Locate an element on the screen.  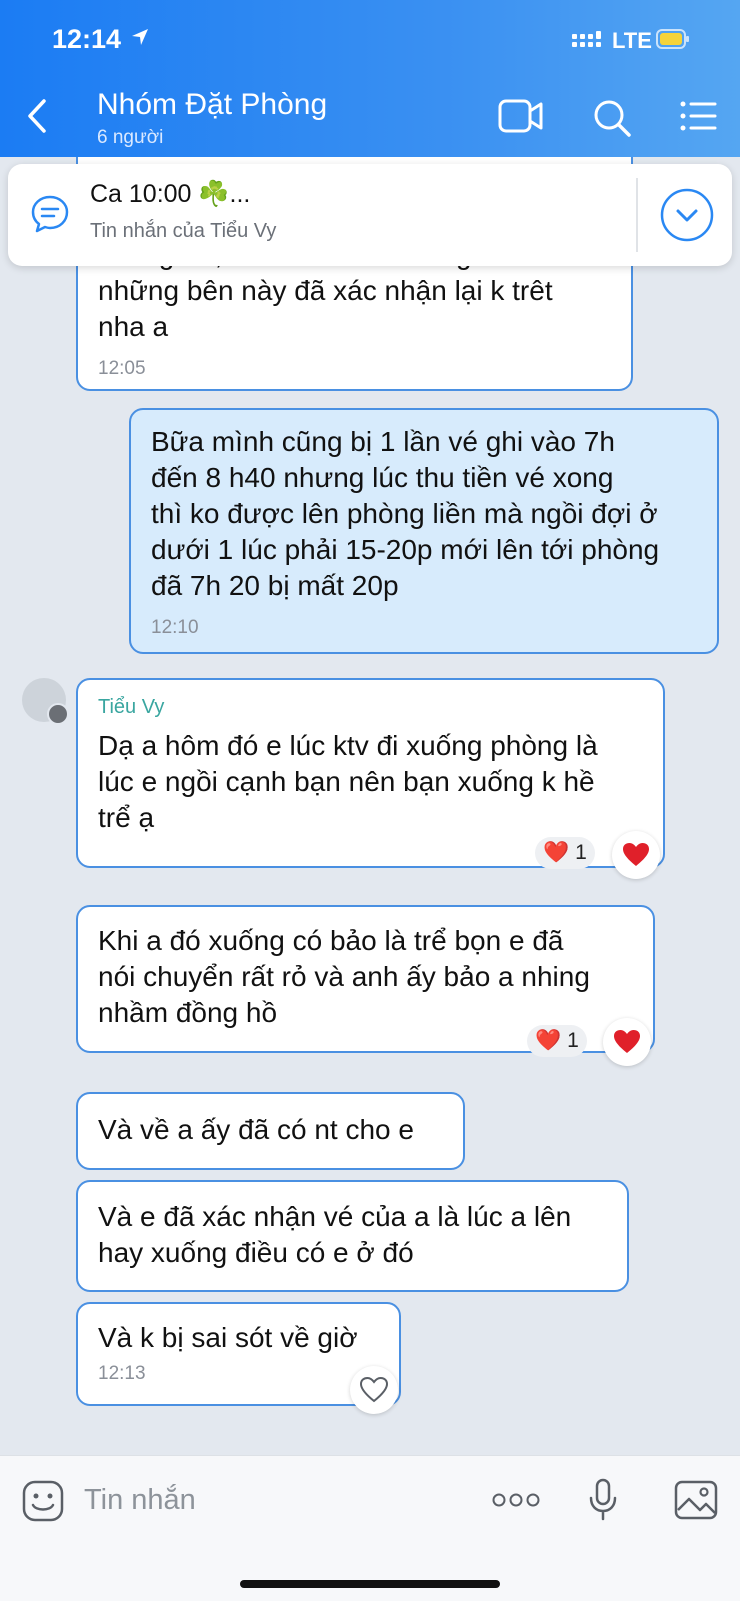
heart-outline-icon is located at coordinates (374, 1390).